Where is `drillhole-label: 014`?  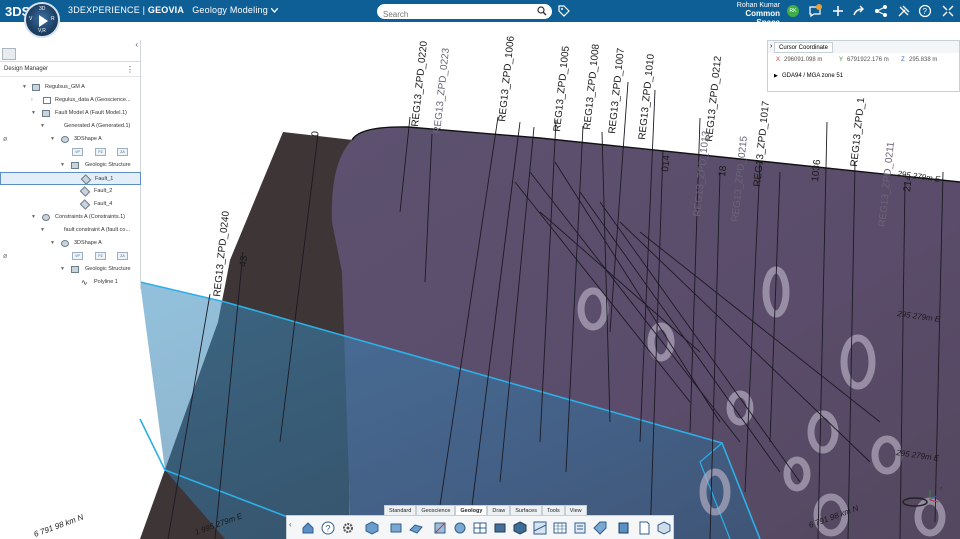
drillhole-label: 014 is located at coordinates (666, 163).